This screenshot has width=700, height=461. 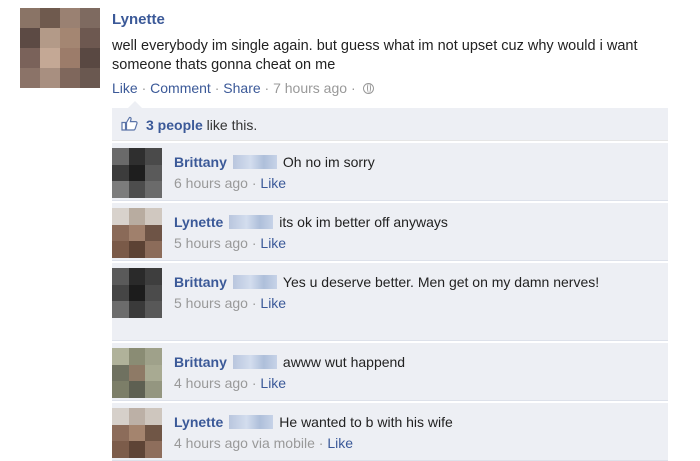 I want to click on comment-link: Comment, so click(x=180, y=88).